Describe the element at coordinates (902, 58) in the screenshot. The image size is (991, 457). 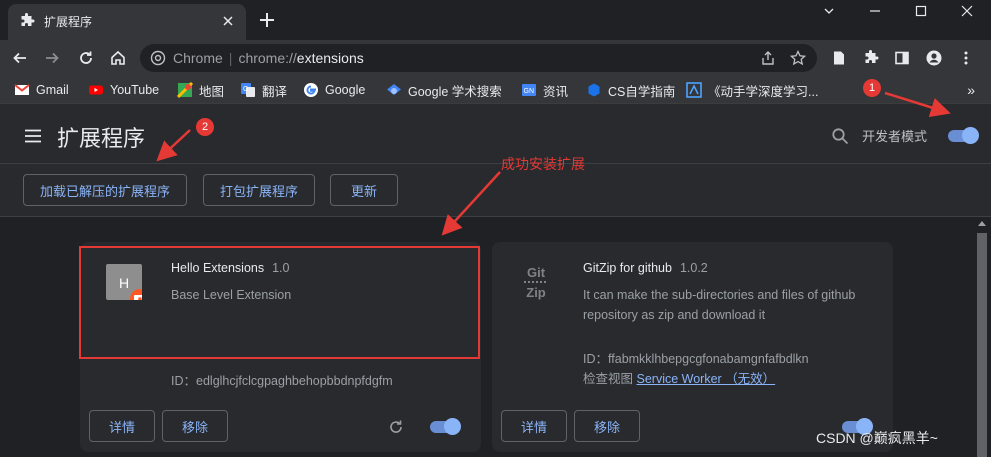
I see `side-panel-icon` at that location.